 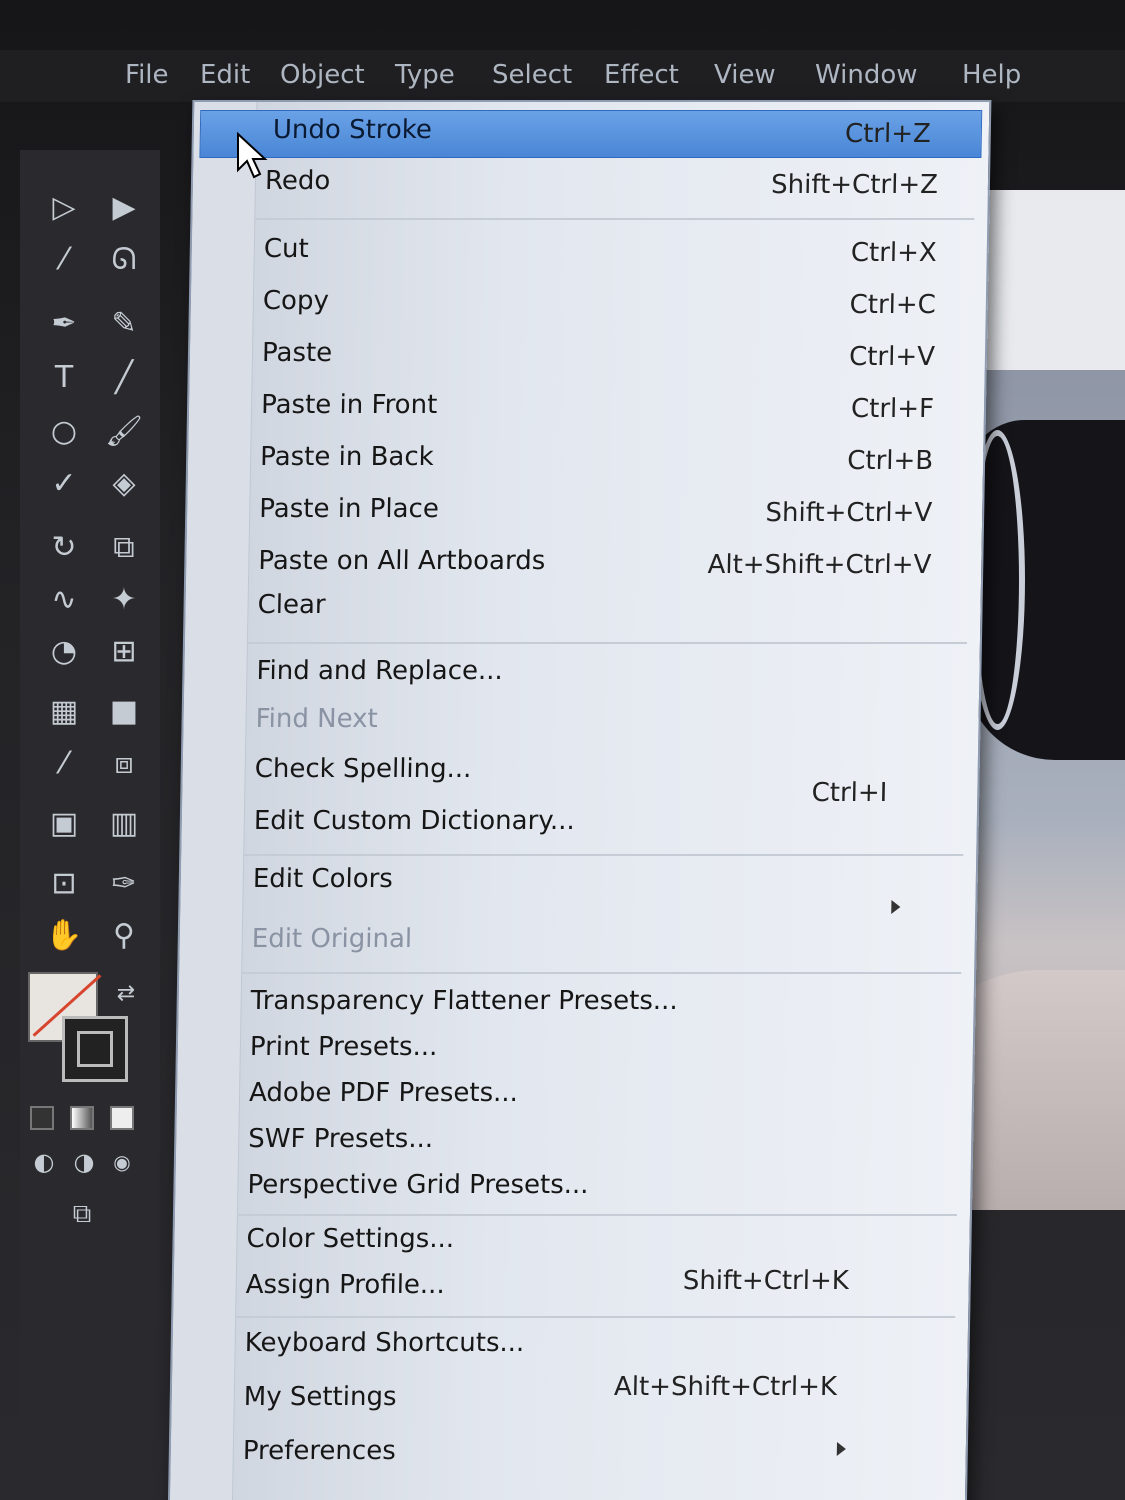 What do you see at coordinates (147, 75) in the screenshot?
I see `menu-file: File` at bounding box center [147, 75].